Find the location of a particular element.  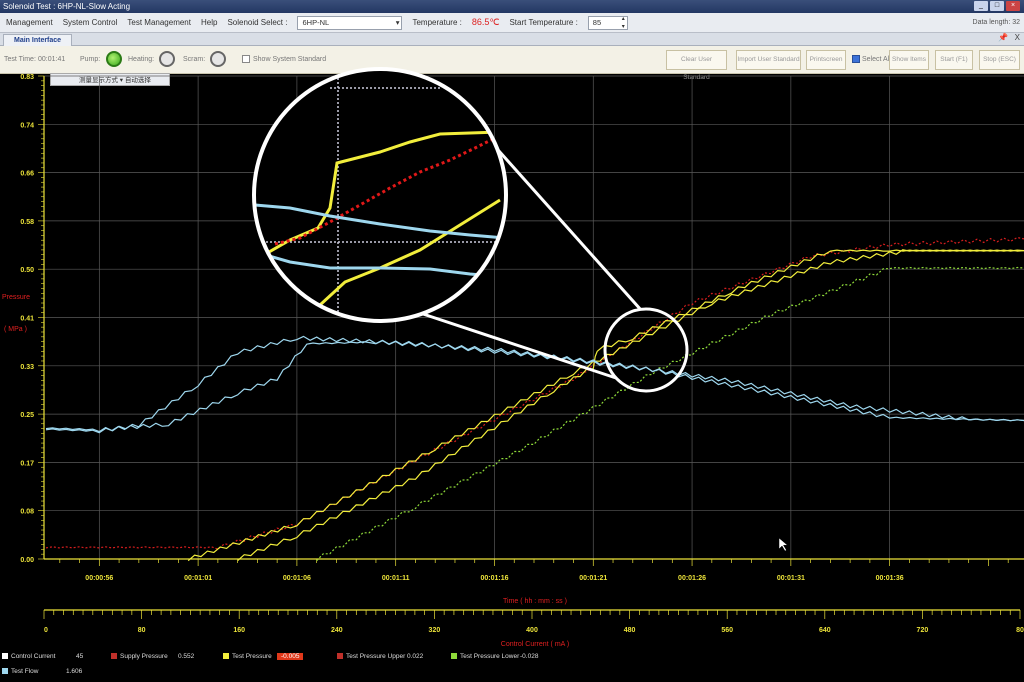

legend-value: -0.005 is located at coordinates (290, 656).